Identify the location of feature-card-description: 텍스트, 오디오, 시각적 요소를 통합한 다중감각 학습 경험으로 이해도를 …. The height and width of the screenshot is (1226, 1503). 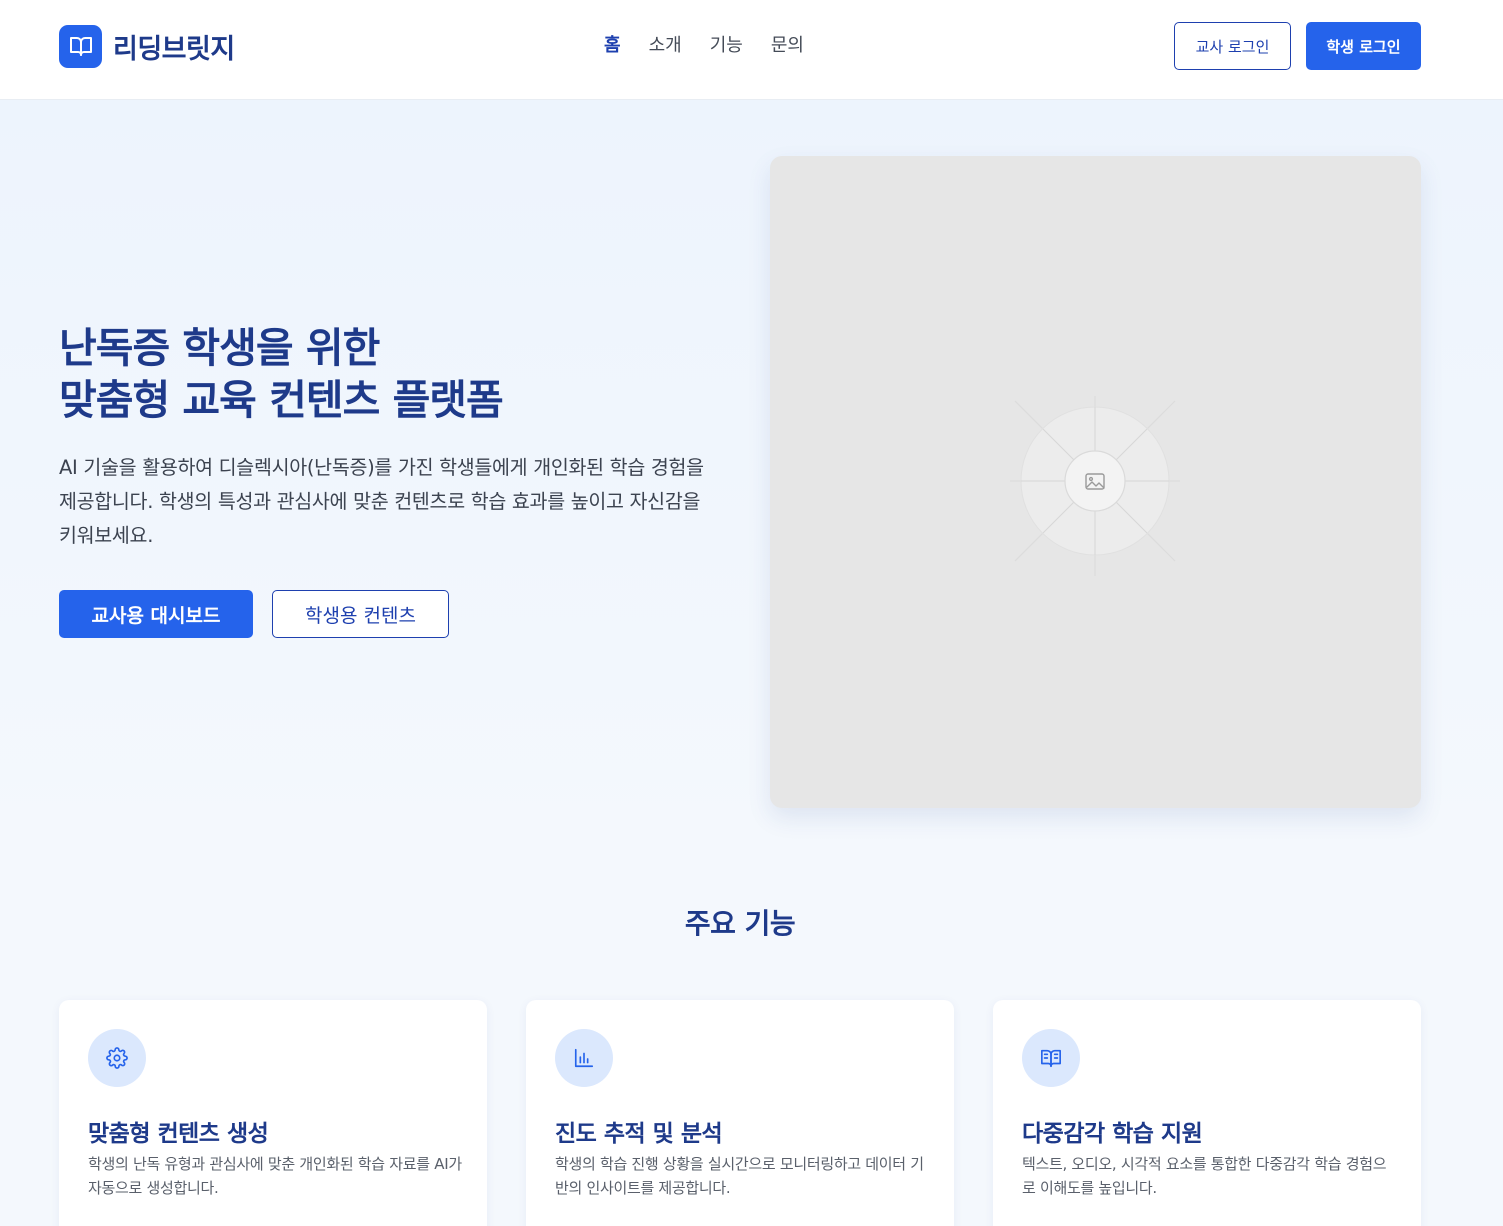
(1204, 1176).